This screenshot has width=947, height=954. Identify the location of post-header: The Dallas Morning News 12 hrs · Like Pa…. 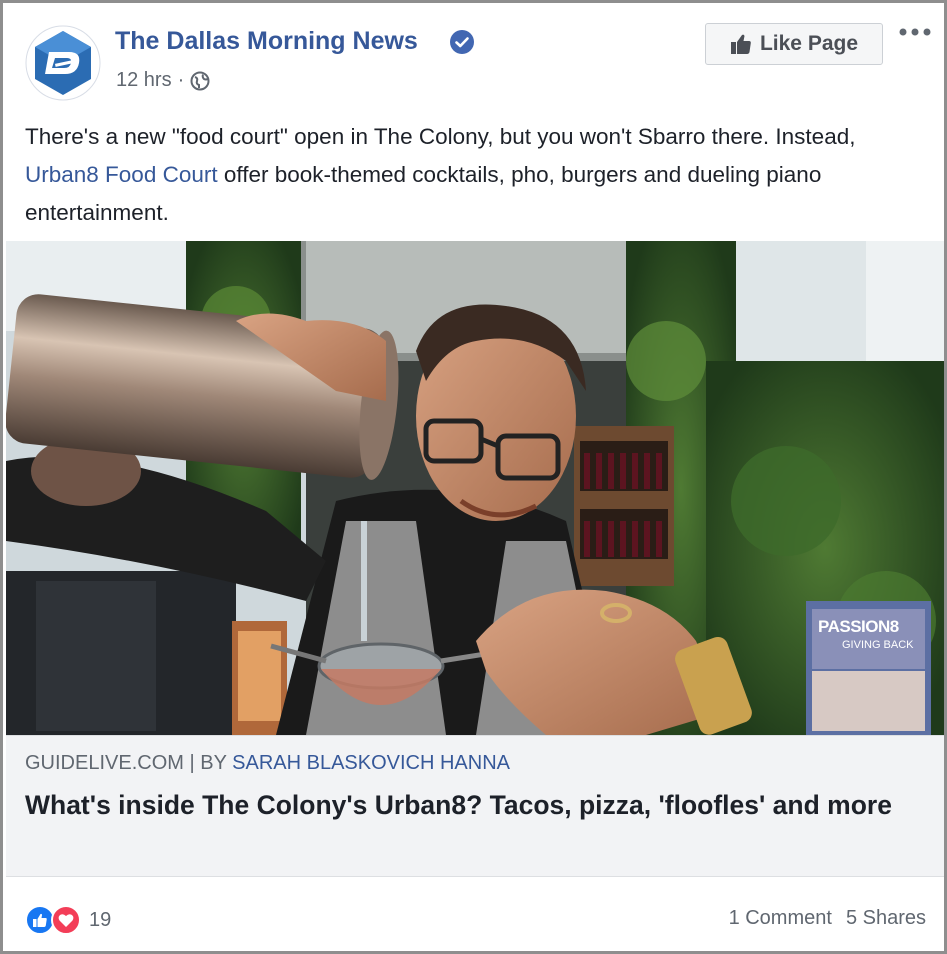
(473, 58).